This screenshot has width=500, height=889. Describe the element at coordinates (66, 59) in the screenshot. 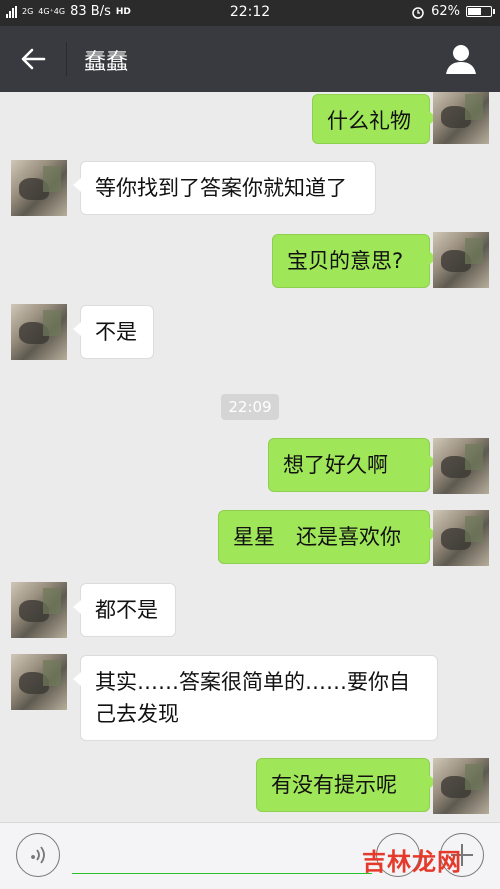

I see `header-divider` at that location.